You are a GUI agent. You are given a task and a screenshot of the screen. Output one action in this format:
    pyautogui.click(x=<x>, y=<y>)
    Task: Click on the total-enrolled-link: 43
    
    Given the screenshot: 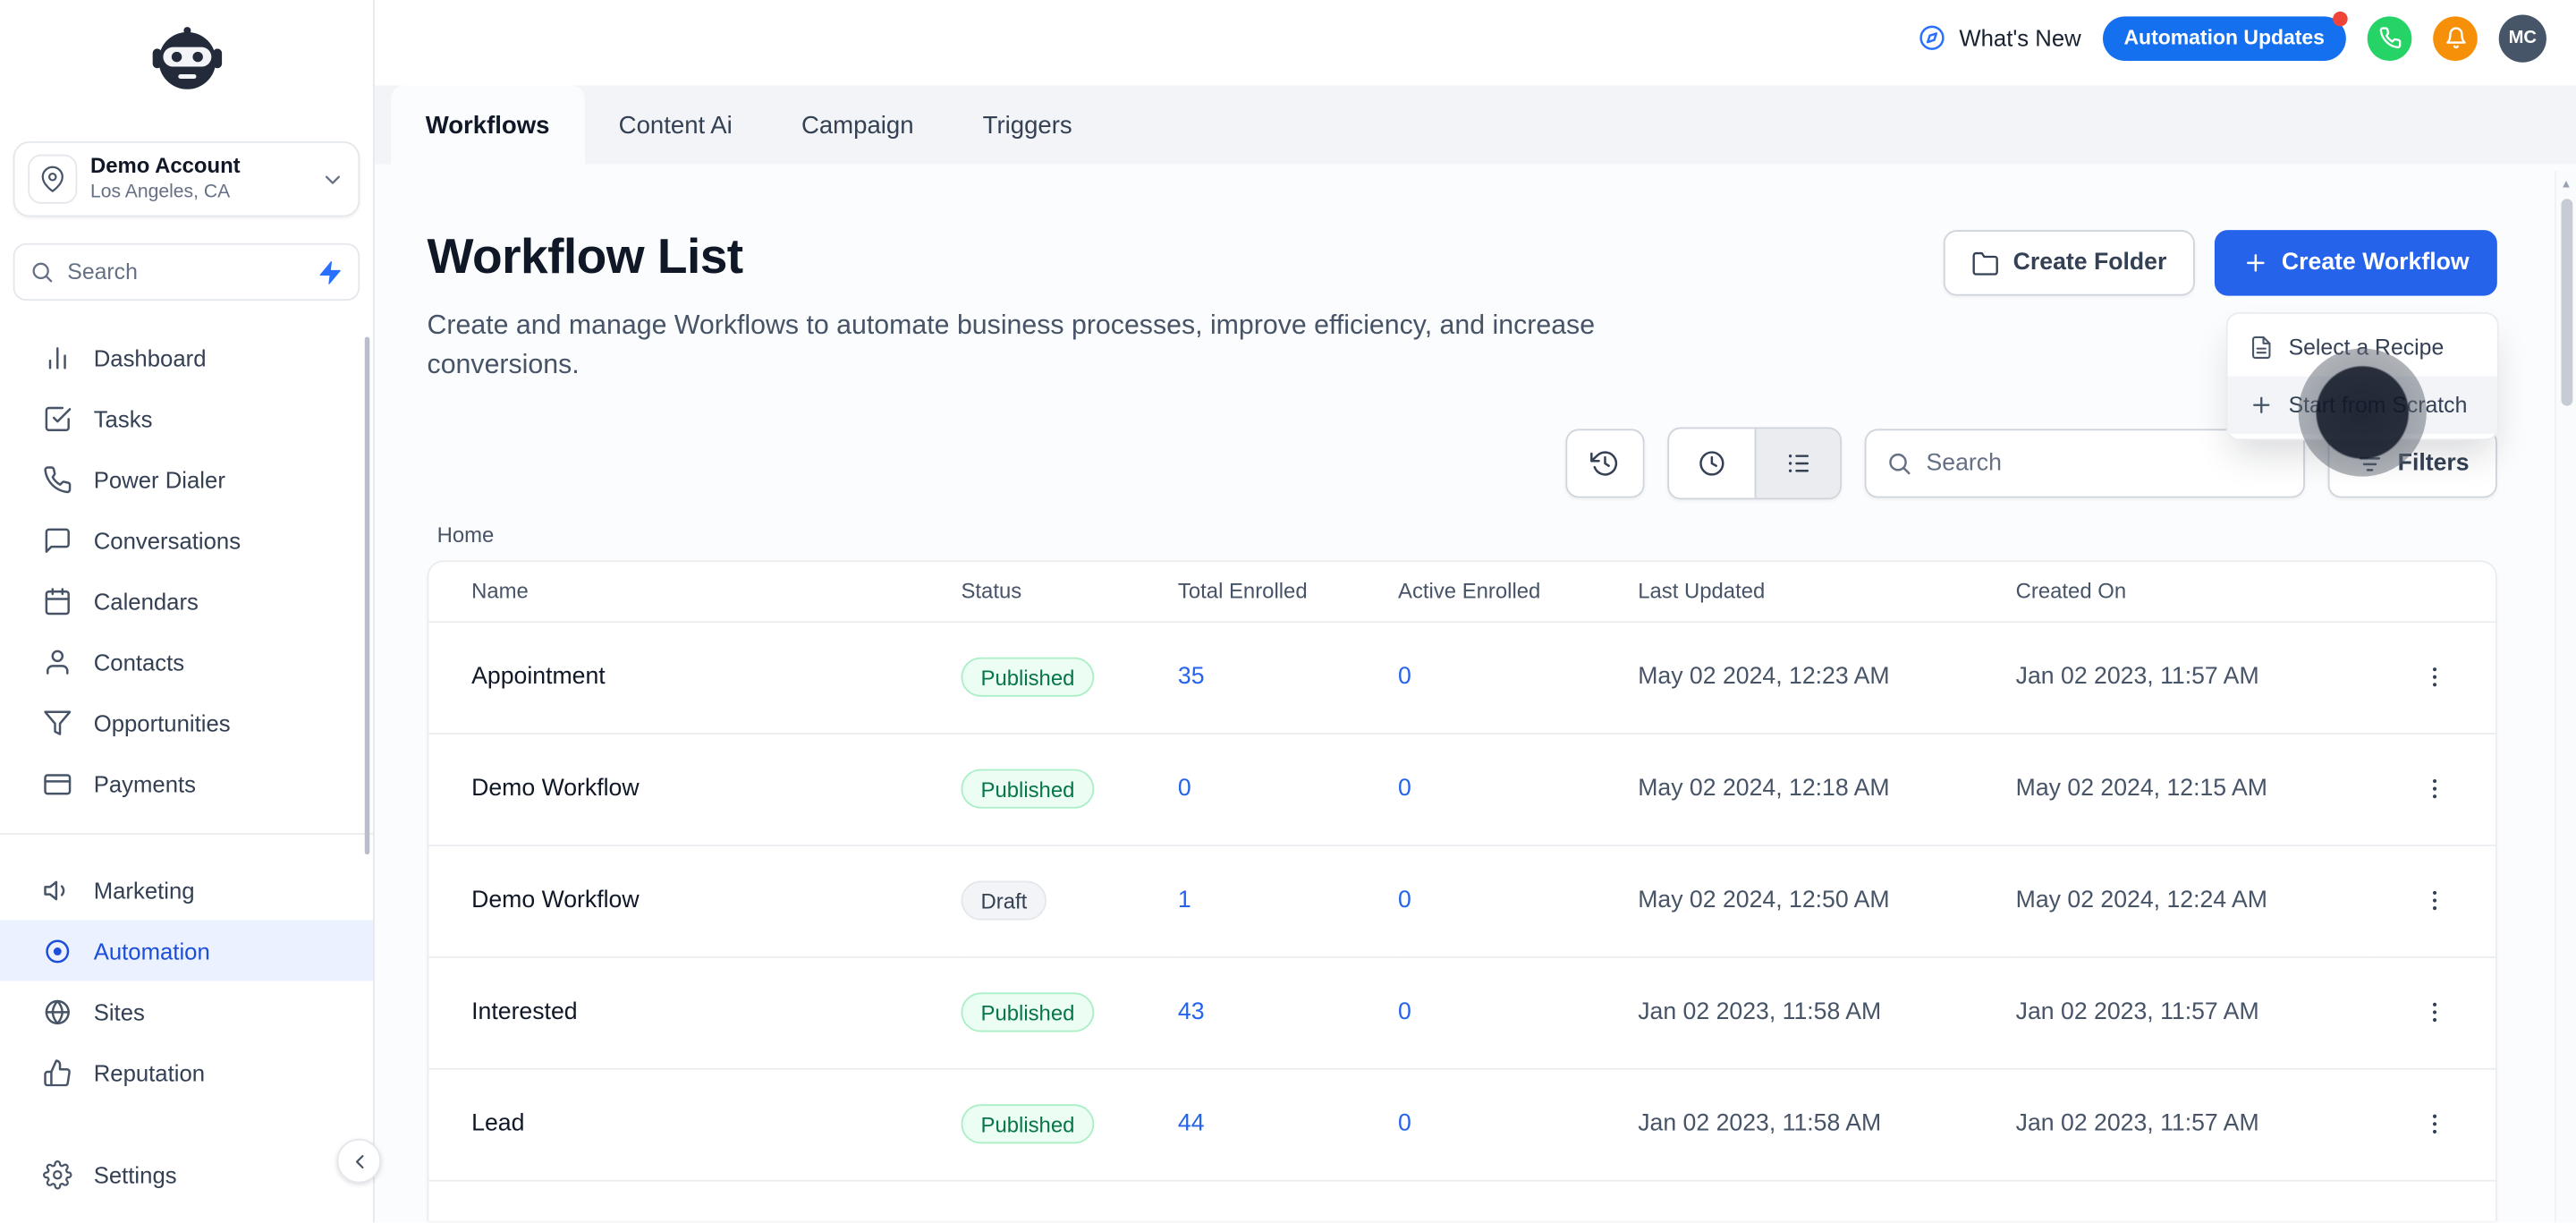 What is the action you would take?
    pyautogui.click(x=1191, y=1012)
    